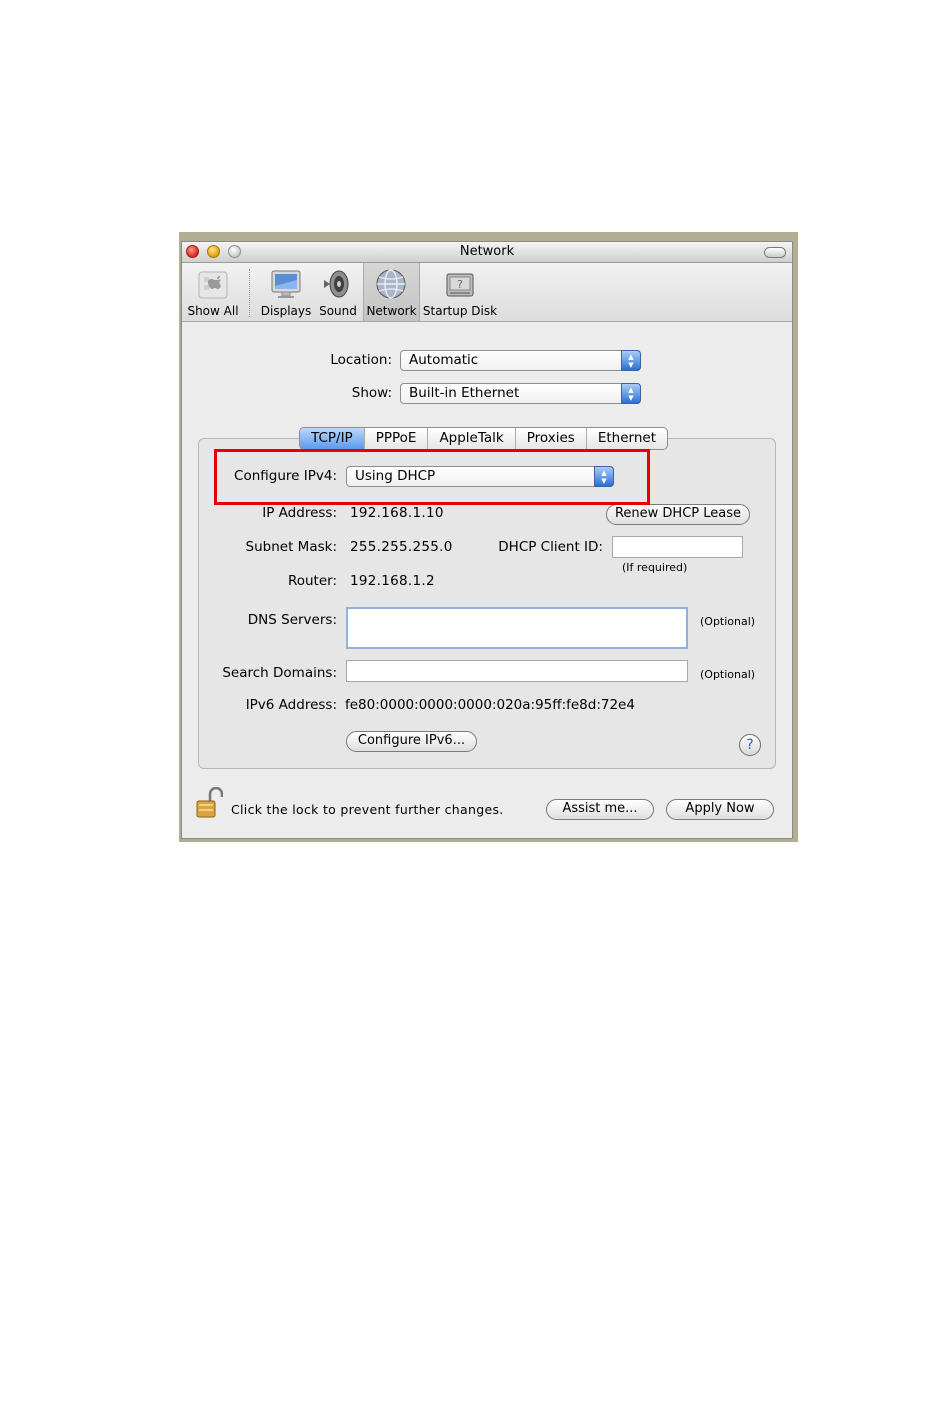  What do you see at coordinates (460, 311) in the screenshot?
I see `toolbar-label: Startup Disk` at bounding box center [460, 311].